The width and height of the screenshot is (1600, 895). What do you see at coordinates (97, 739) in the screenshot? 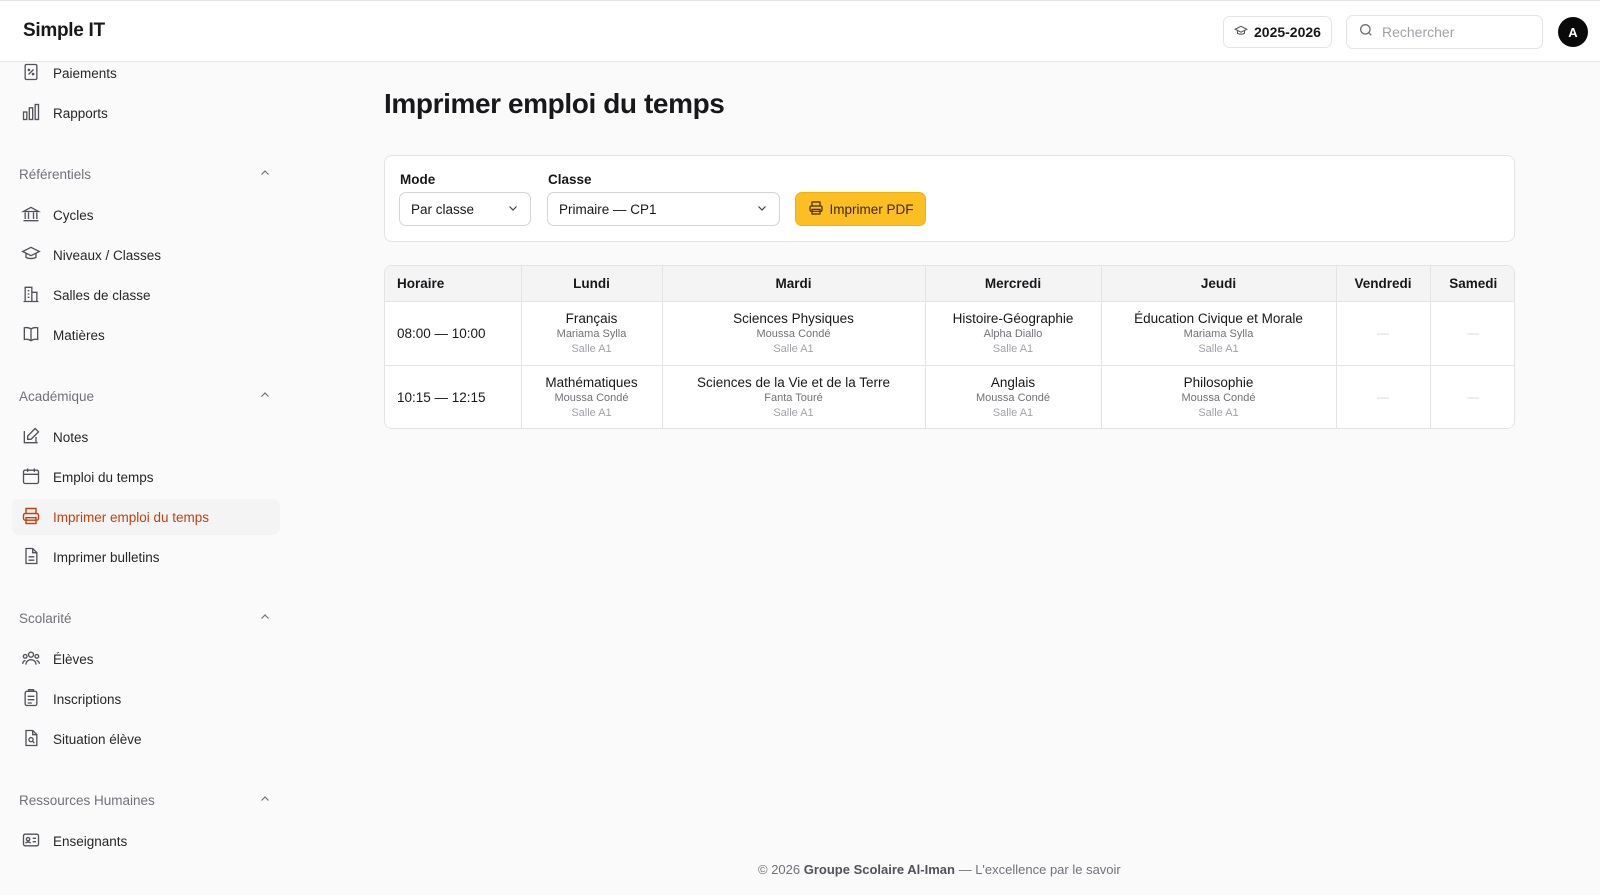
I see `sidebar-item-label: Situation élève` at bounding box center [97, 739].